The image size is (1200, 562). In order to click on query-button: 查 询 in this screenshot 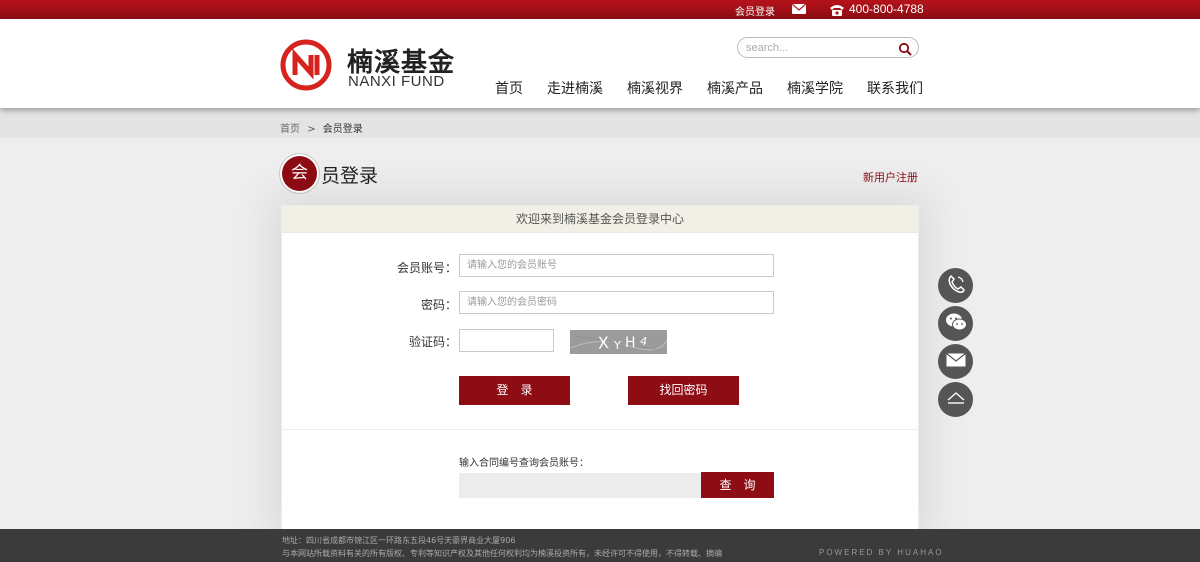, I will do `click(737, 485)`.